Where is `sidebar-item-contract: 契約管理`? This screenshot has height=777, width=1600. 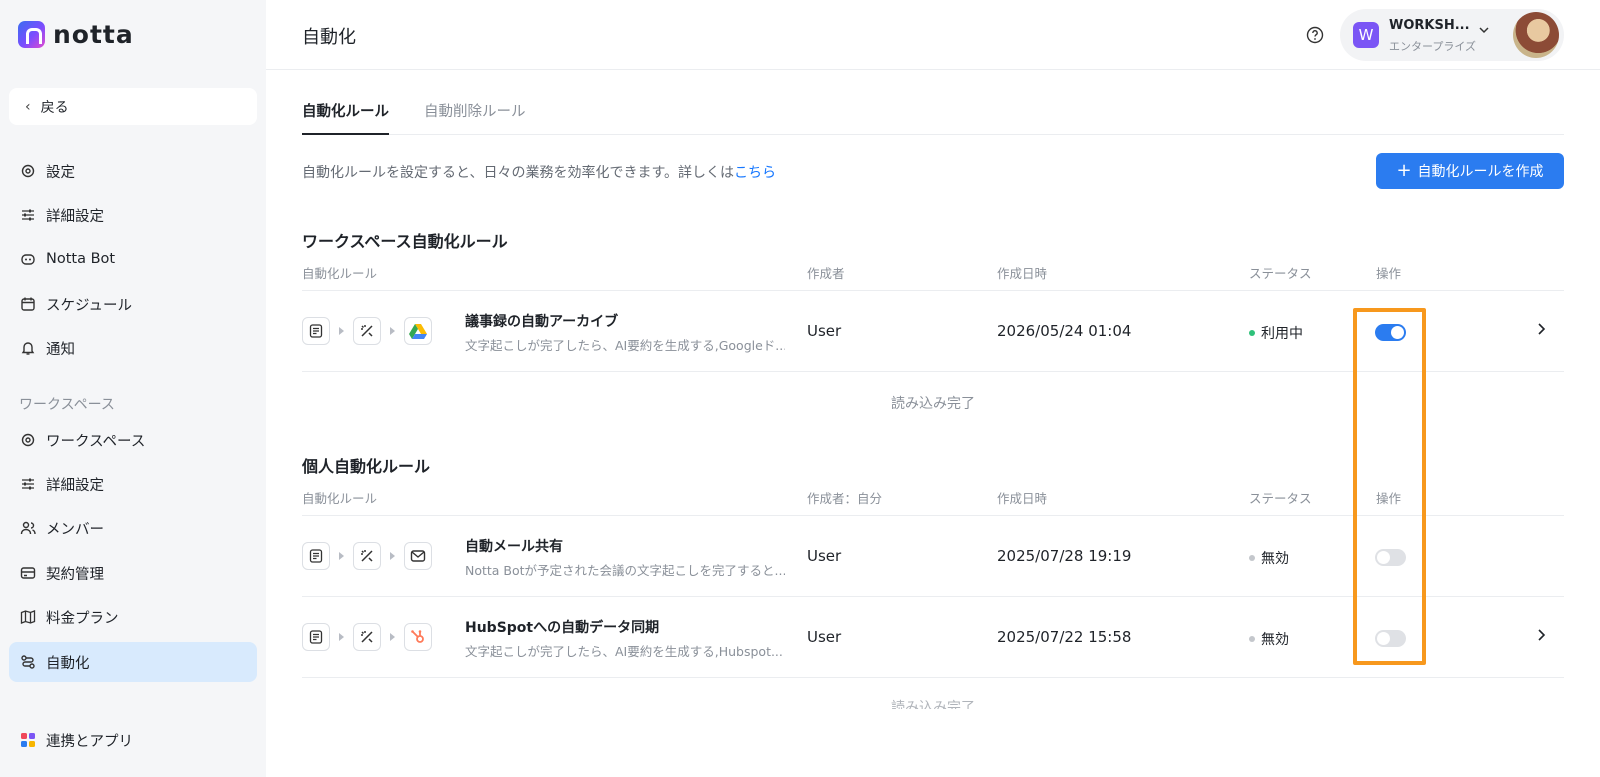
sidebar-item-contract: 契約管理 is located at coordinates (133, 573).